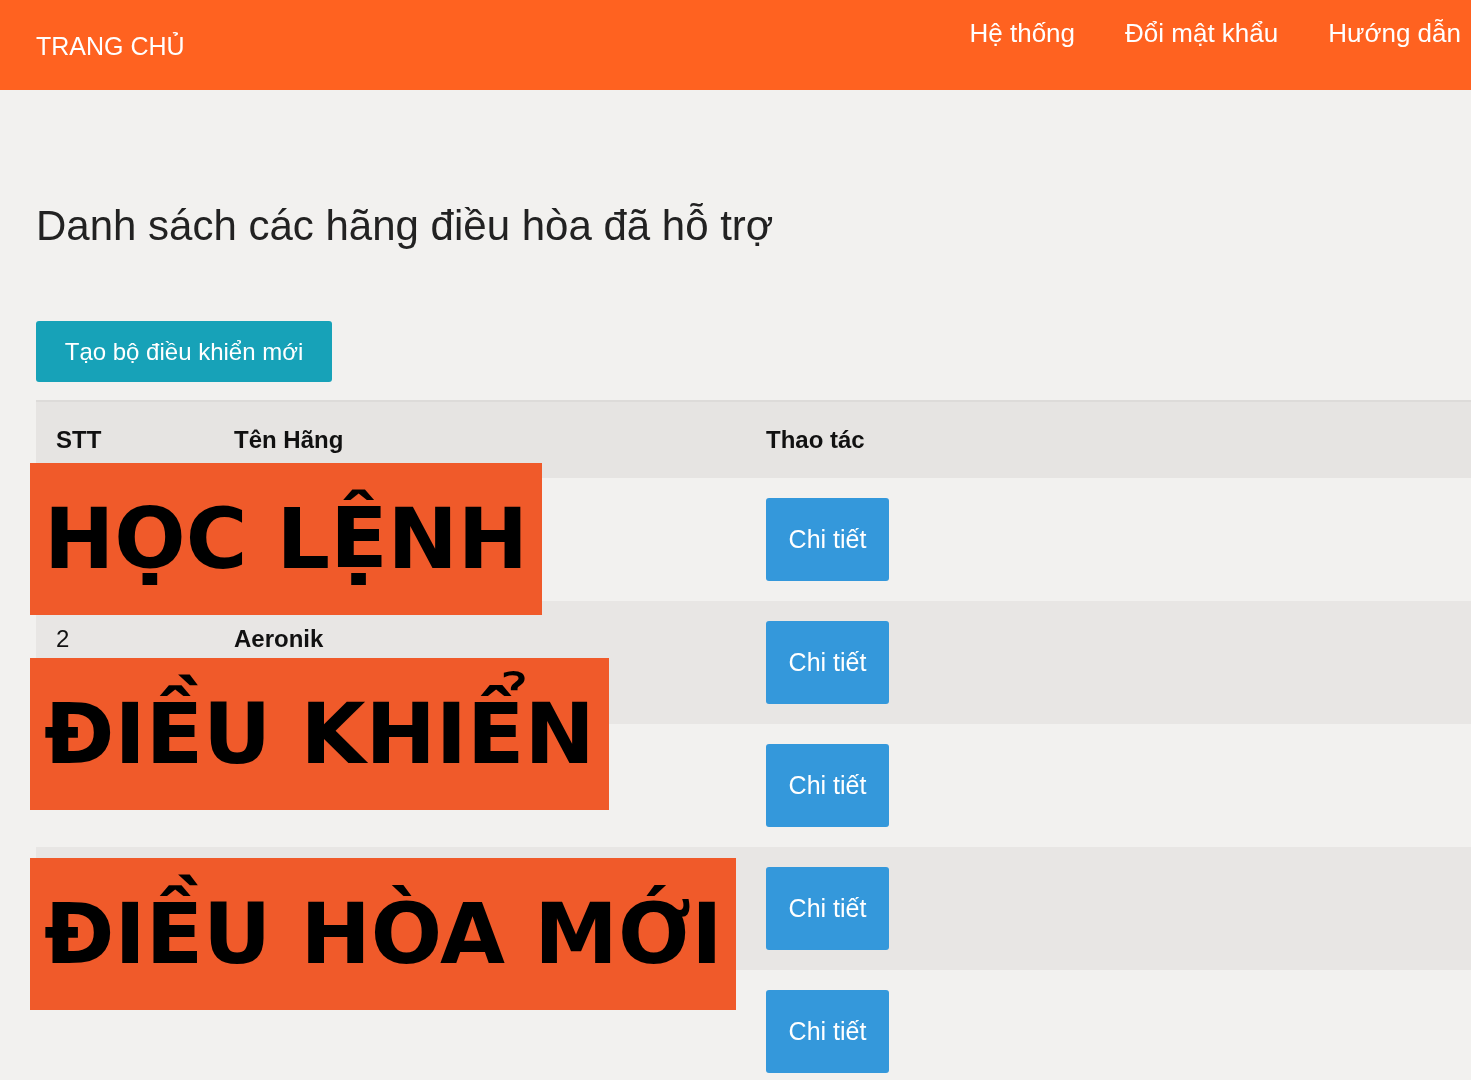  Describe the element at coordinates (1202, 33) in the screenshot. I see `nav-link: Đổi mật khẩu` at that location.